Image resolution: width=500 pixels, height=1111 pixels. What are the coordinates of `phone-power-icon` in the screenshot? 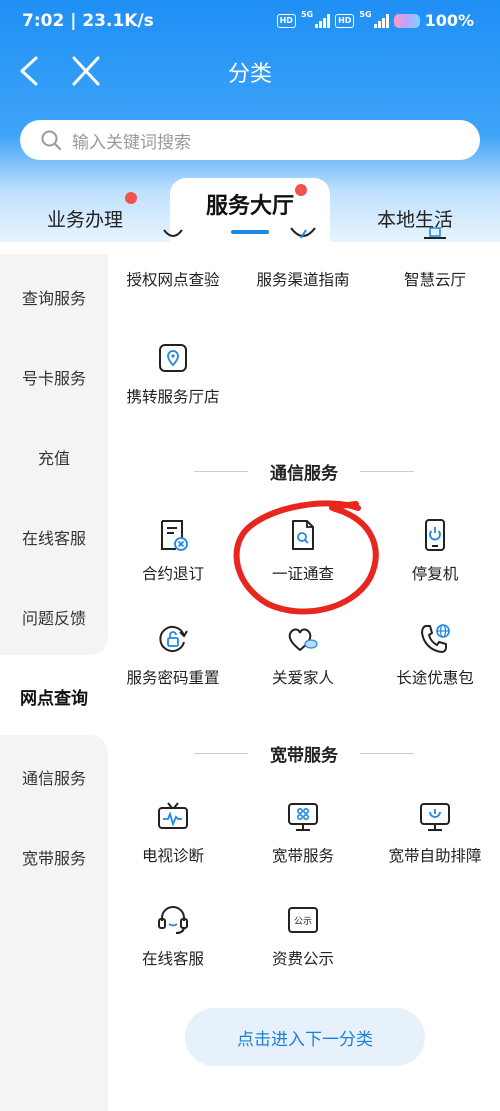 It's located at (435, 535).